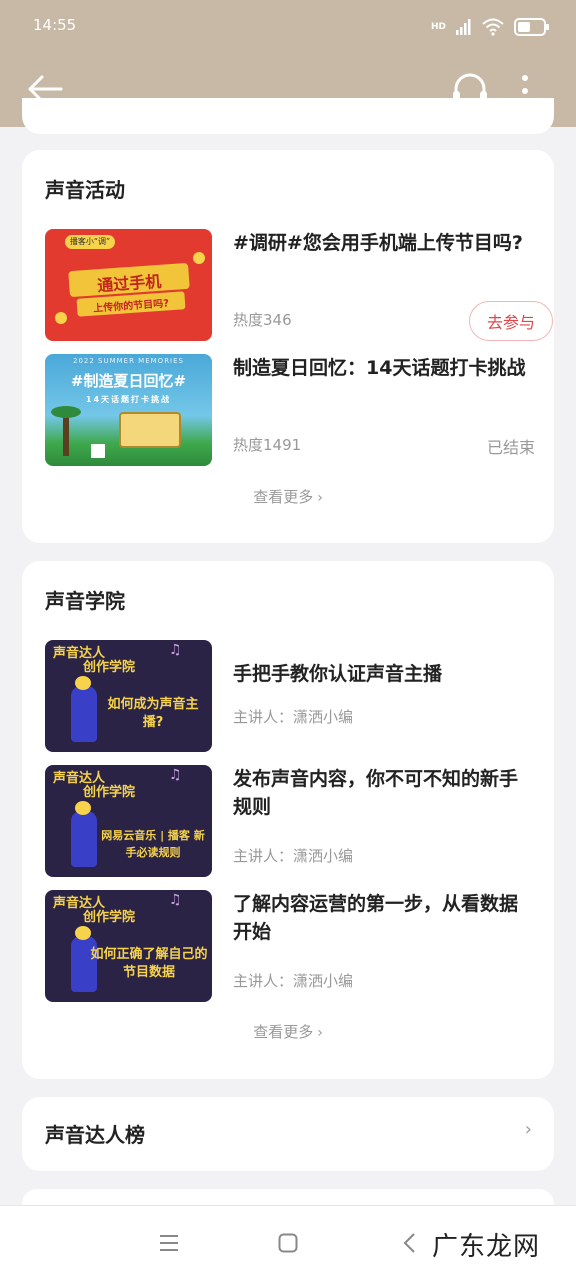 This screenshot has height=1280, width=576. I want to click on system-nav-bar: 广东龙网, so click(288, 1242).